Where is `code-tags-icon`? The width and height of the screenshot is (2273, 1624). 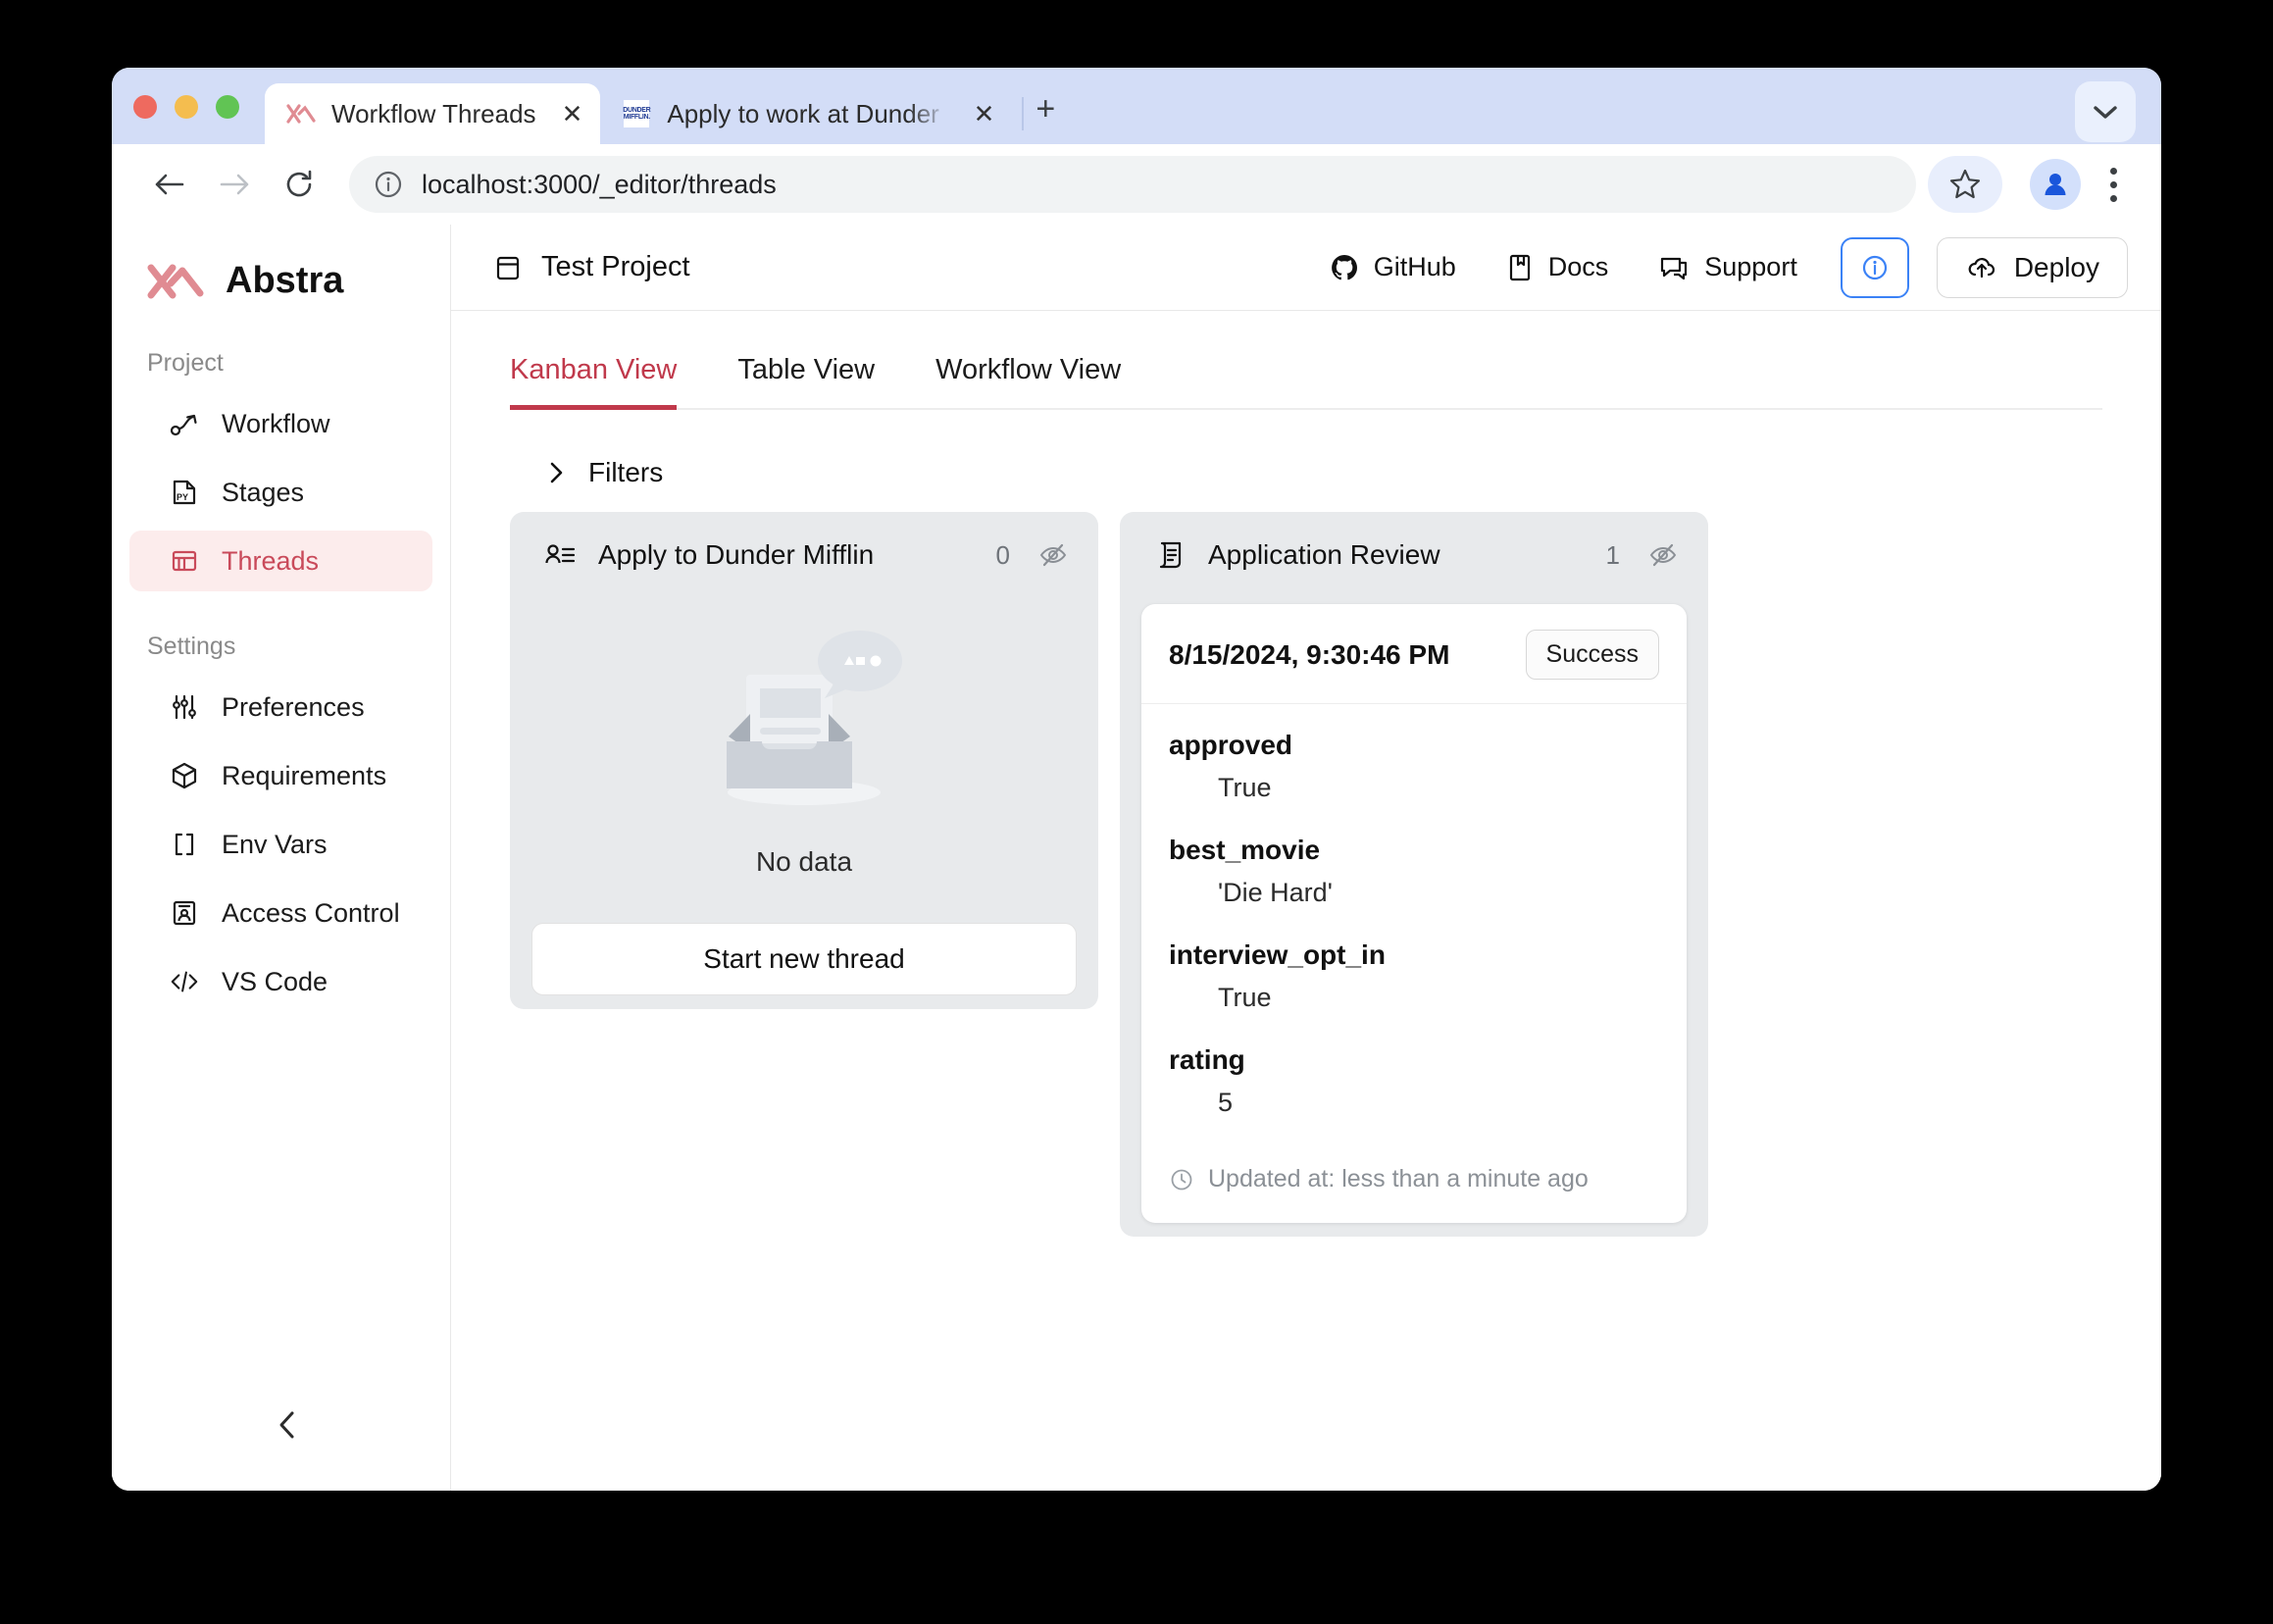 code-tags-icon is located at coordinates (184, 981).